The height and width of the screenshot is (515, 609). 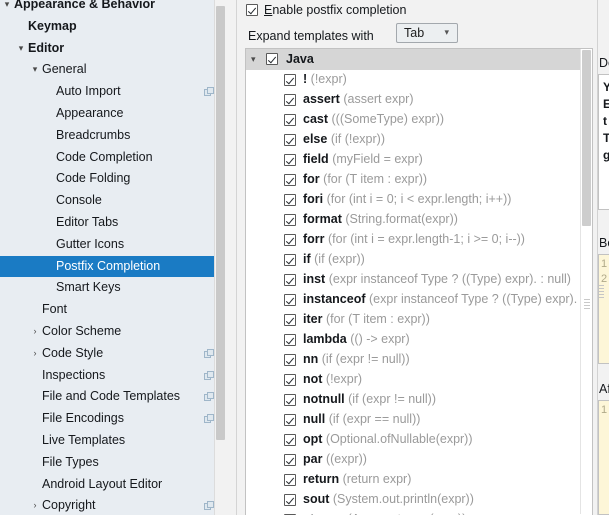 I want to click on enable-postfix-completion-row: Enable postfix completion, so click(x=326, y=10).